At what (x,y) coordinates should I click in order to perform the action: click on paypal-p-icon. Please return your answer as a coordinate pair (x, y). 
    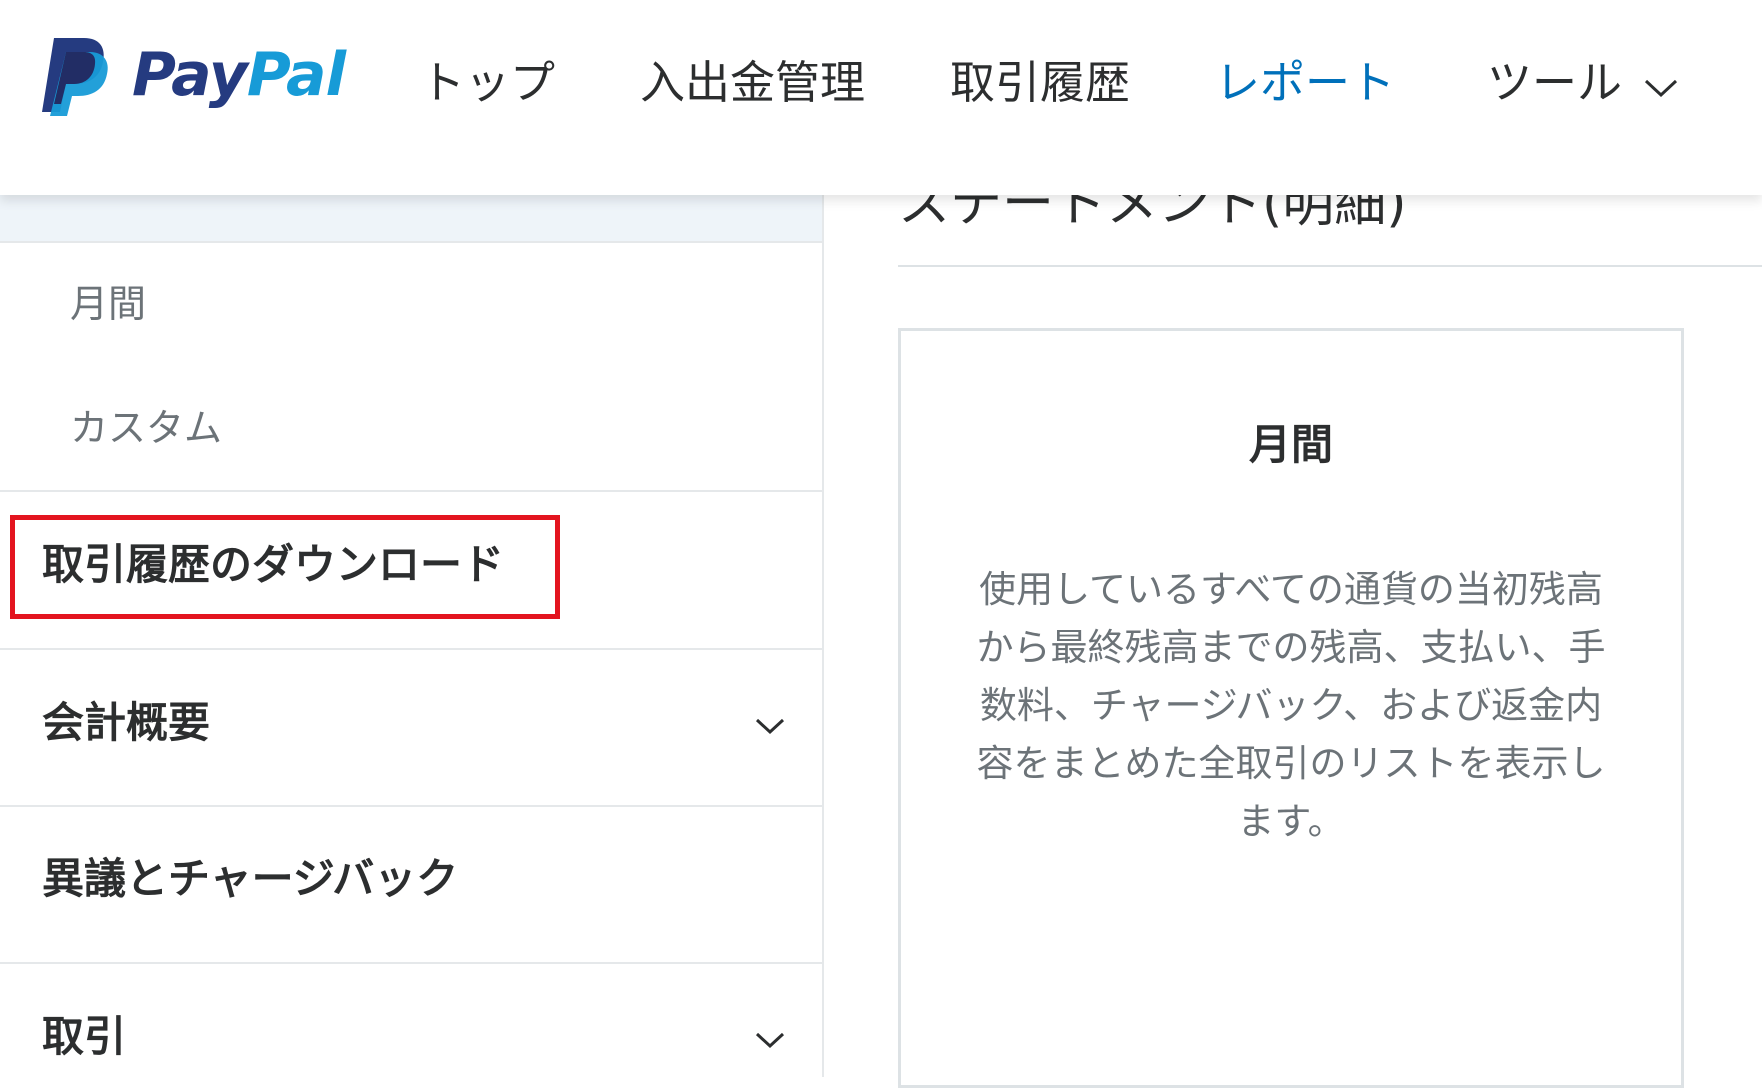
    Looking at the image, I should click on (75, 77).